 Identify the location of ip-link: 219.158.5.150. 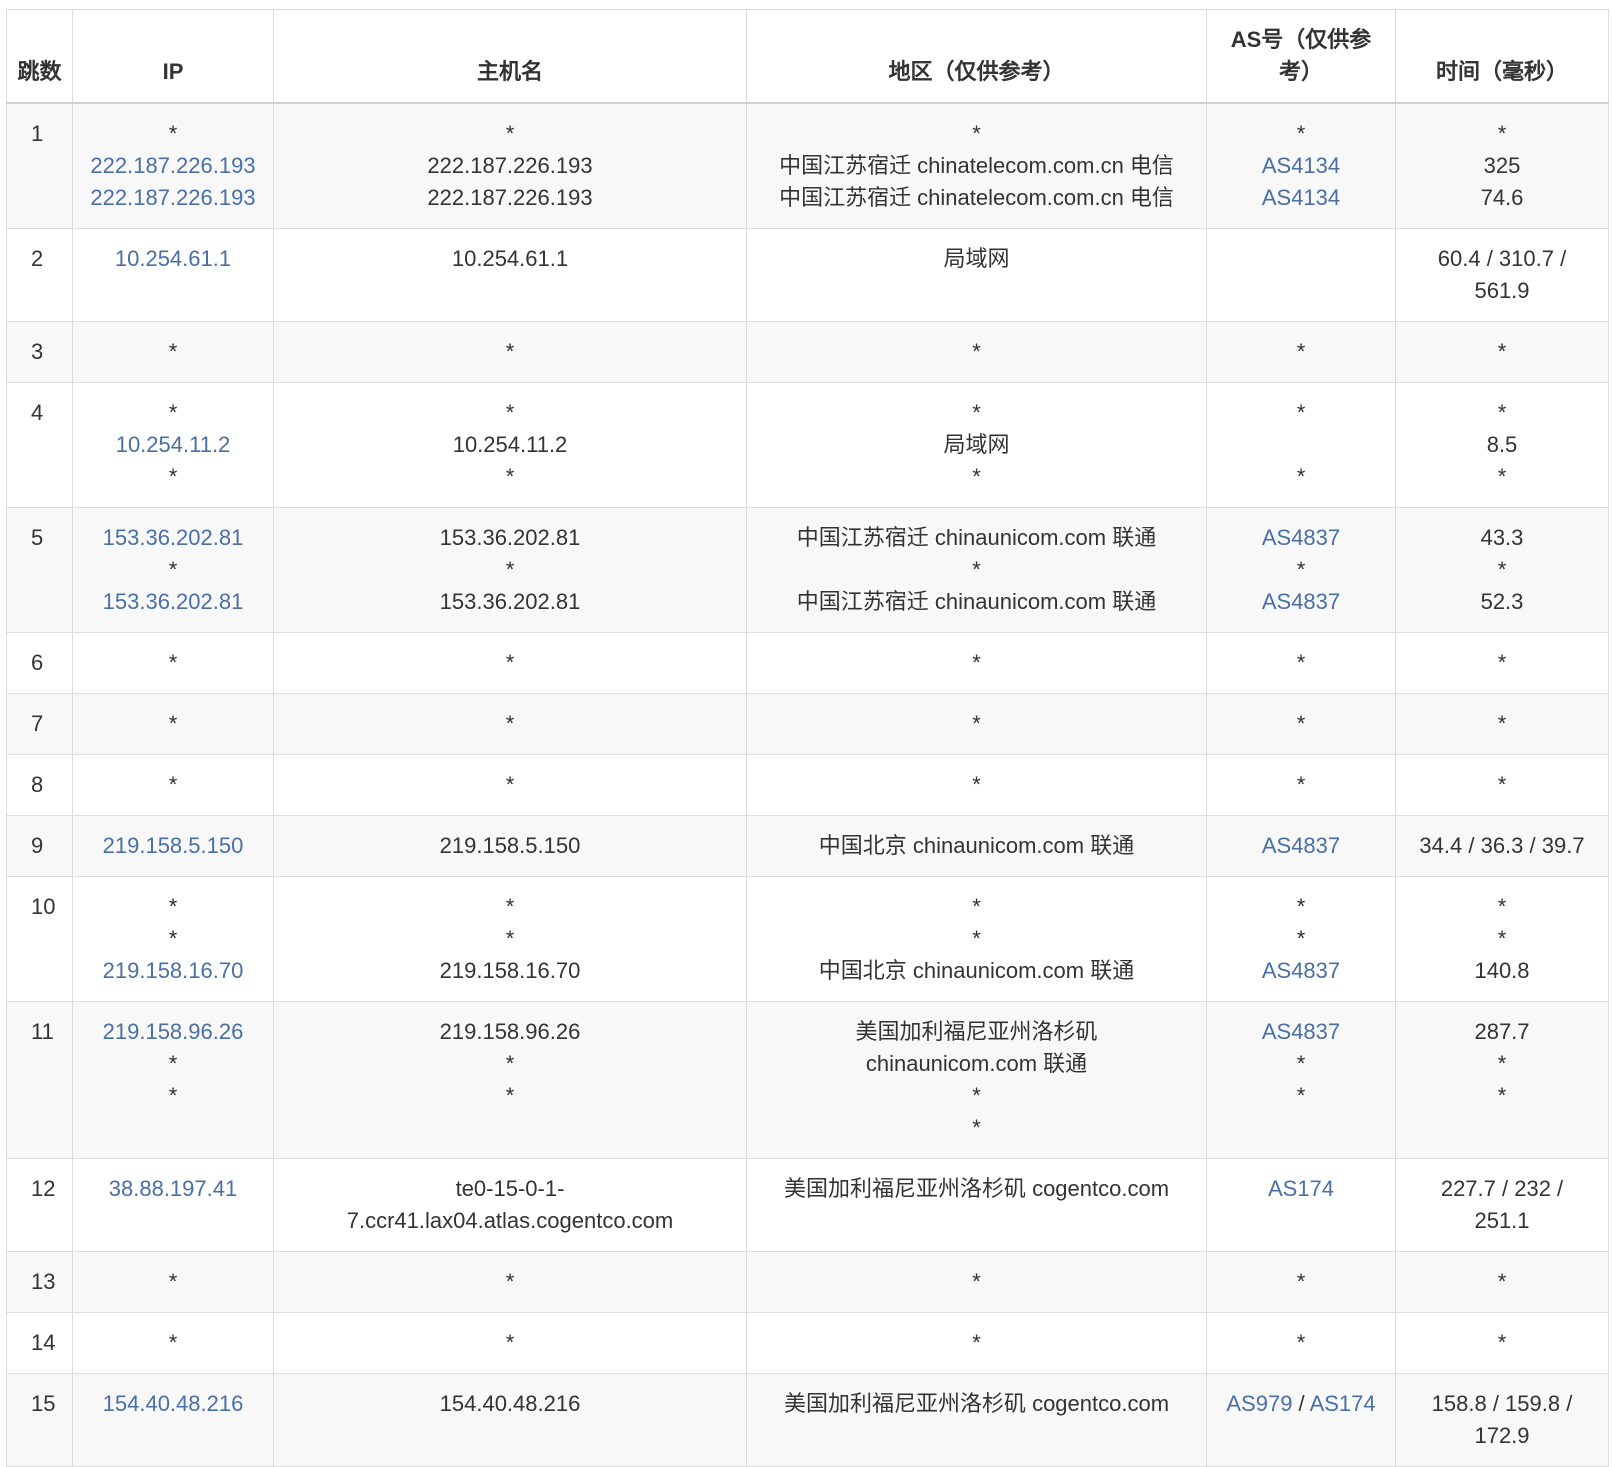
(173, 846).